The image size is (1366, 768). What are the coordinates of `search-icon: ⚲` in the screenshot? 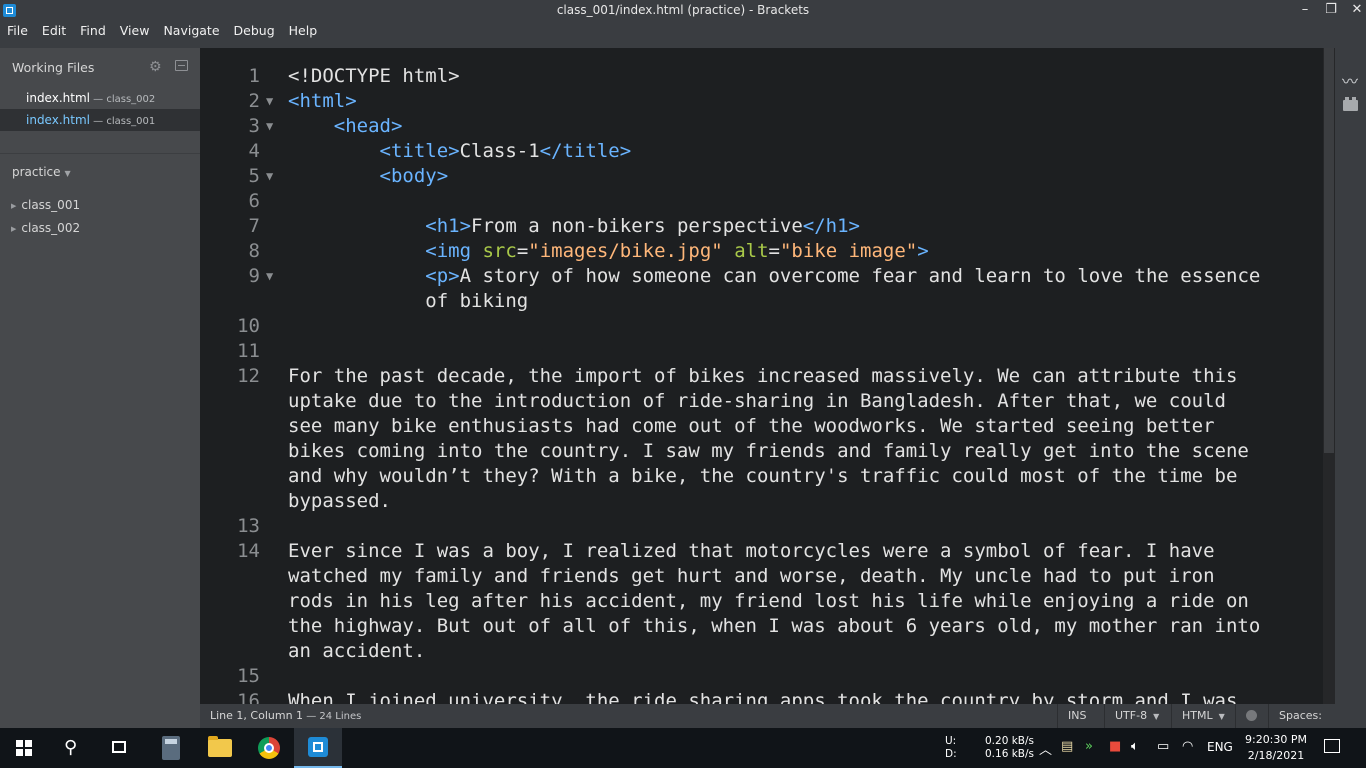 It's located at (70, 747).